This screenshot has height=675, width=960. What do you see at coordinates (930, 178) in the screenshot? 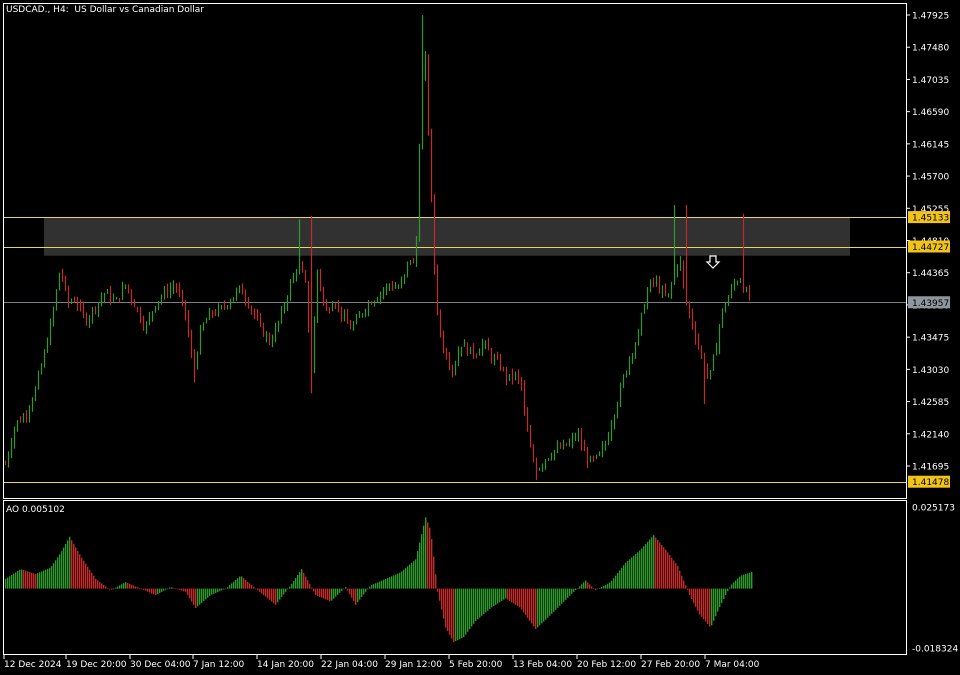
I see `price-tick-label: 1.45700` at bounding box center [930, 178].